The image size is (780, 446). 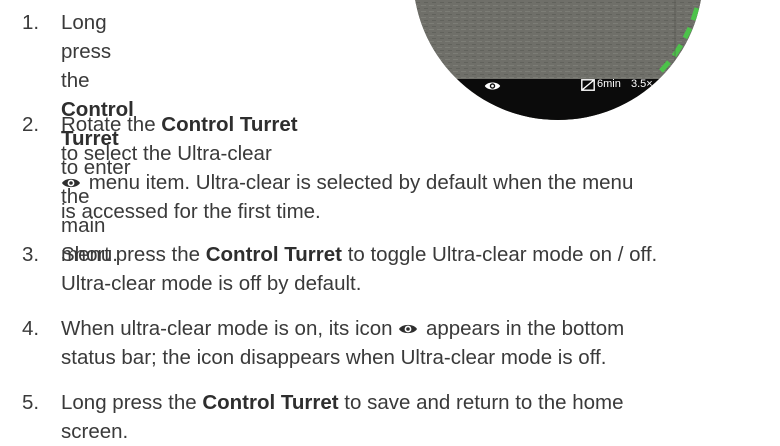 I want to click on step-line: Rotate the Control Turret, so click(x=420, y=124).